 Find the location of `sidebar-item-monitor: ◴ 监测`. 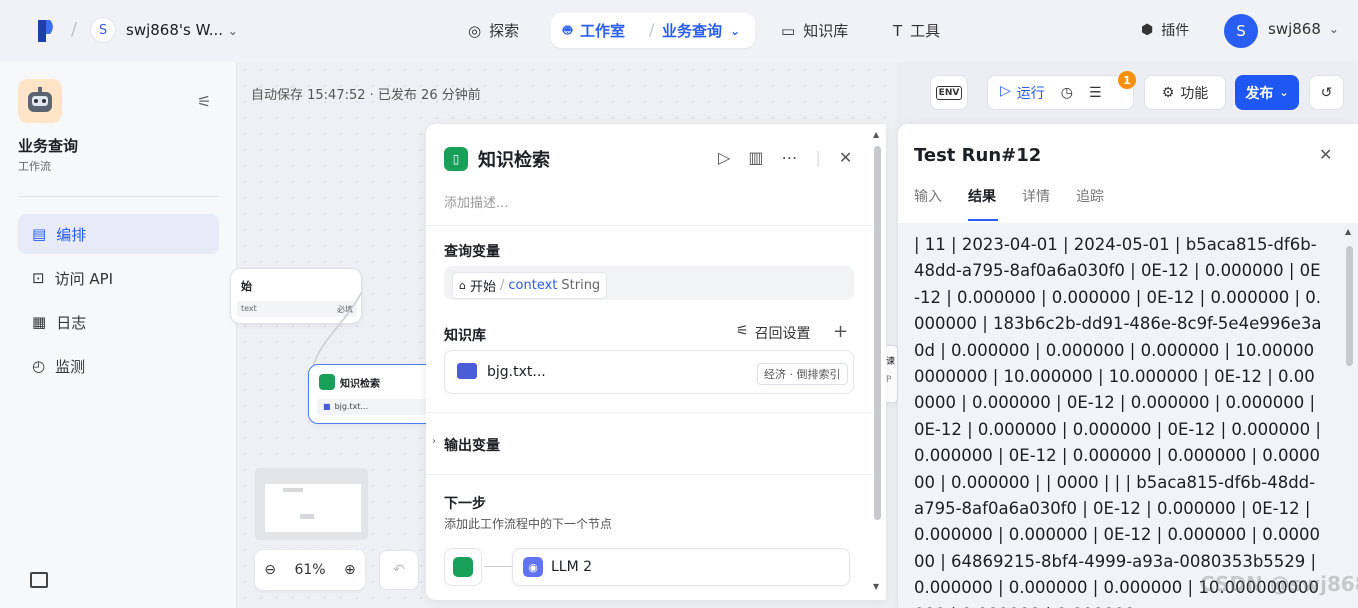

sidebar-item-monitor: ◴ 监测 is located at coordinates (118, 366).